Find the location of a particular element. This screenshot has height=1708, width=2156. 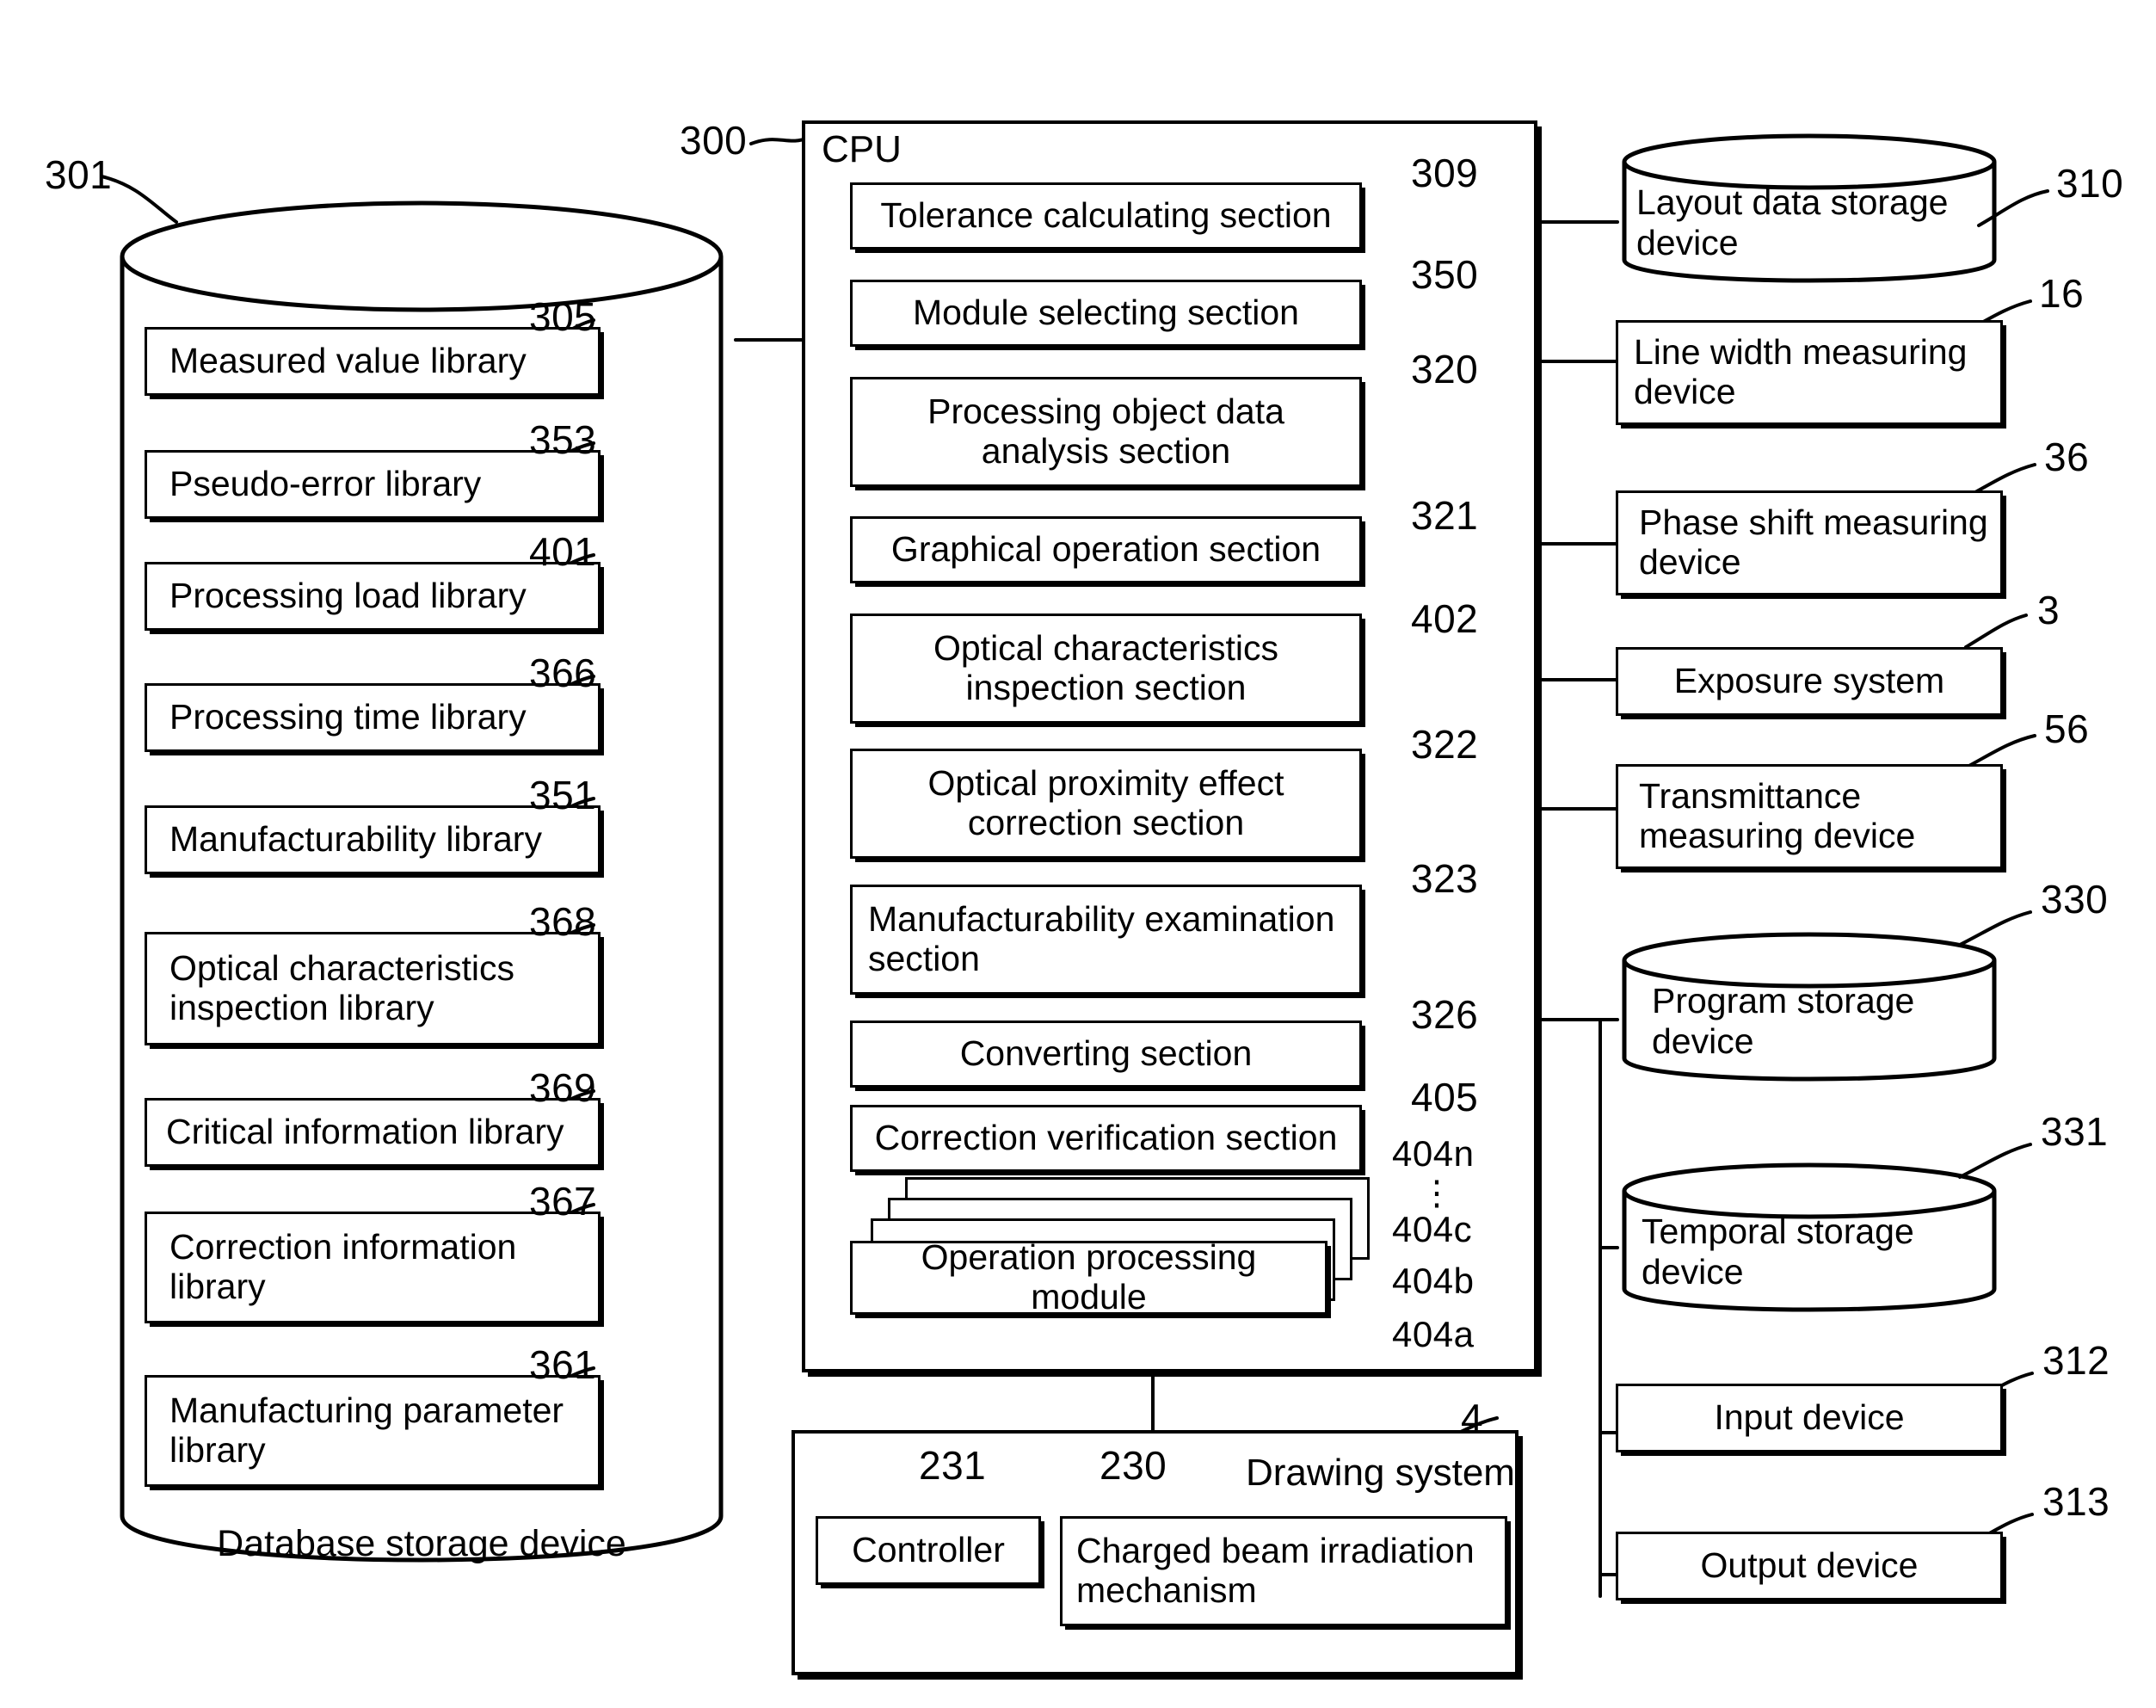

cpu-section-processing-object-data-analysis: Processing object data analysis section is located at coordinates (1106, 432).